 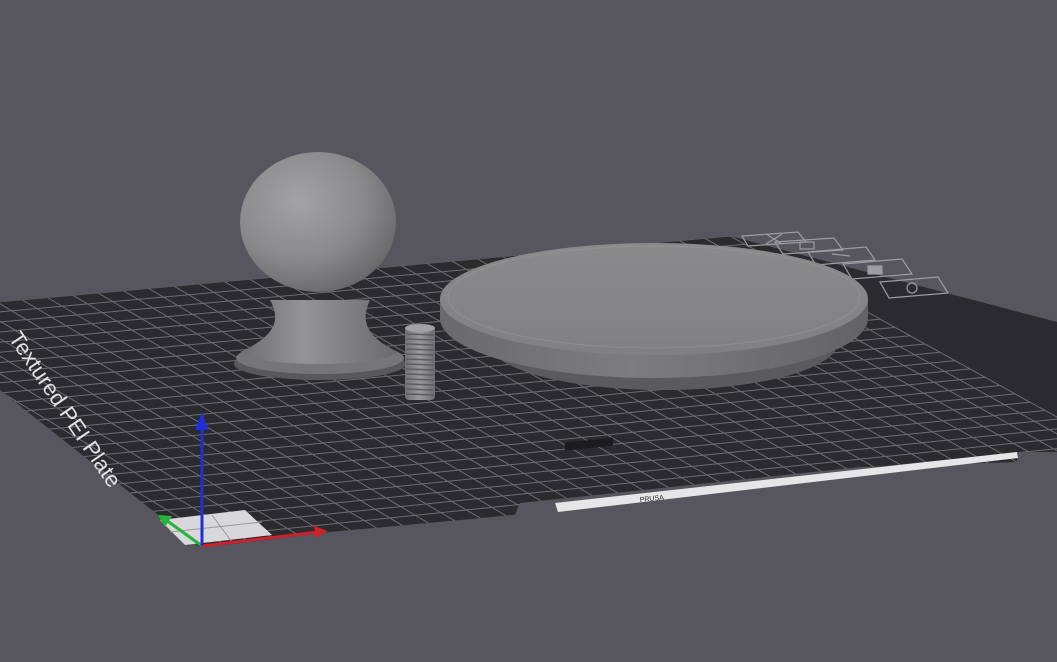 I want to click on object-ball-knob, so click(x=320, y=266).